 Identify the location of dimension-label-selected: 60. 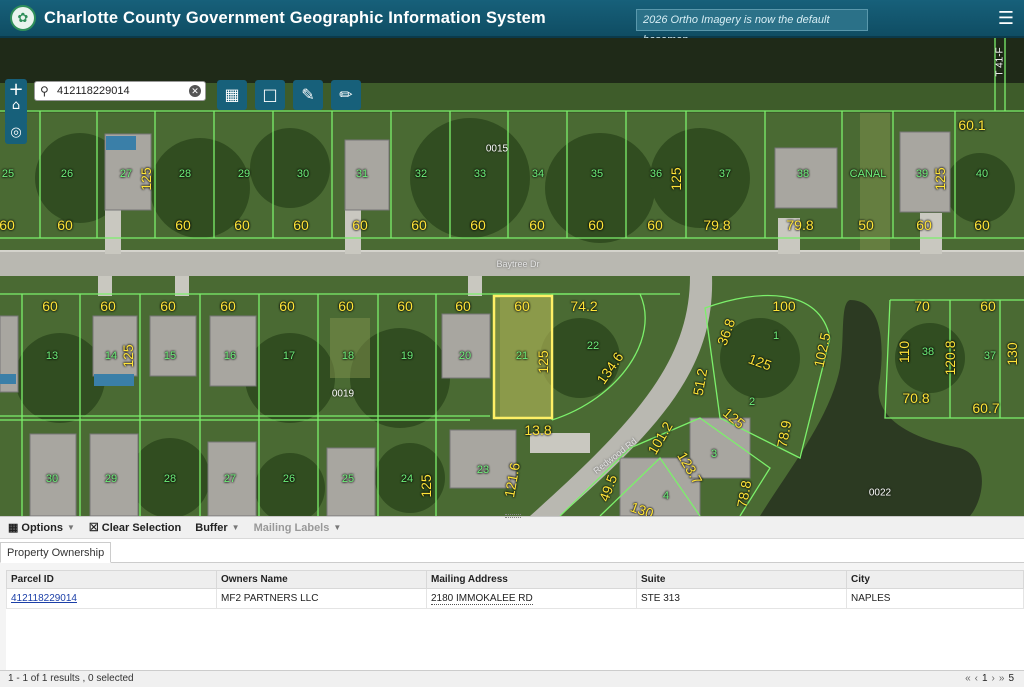
(522, 306).